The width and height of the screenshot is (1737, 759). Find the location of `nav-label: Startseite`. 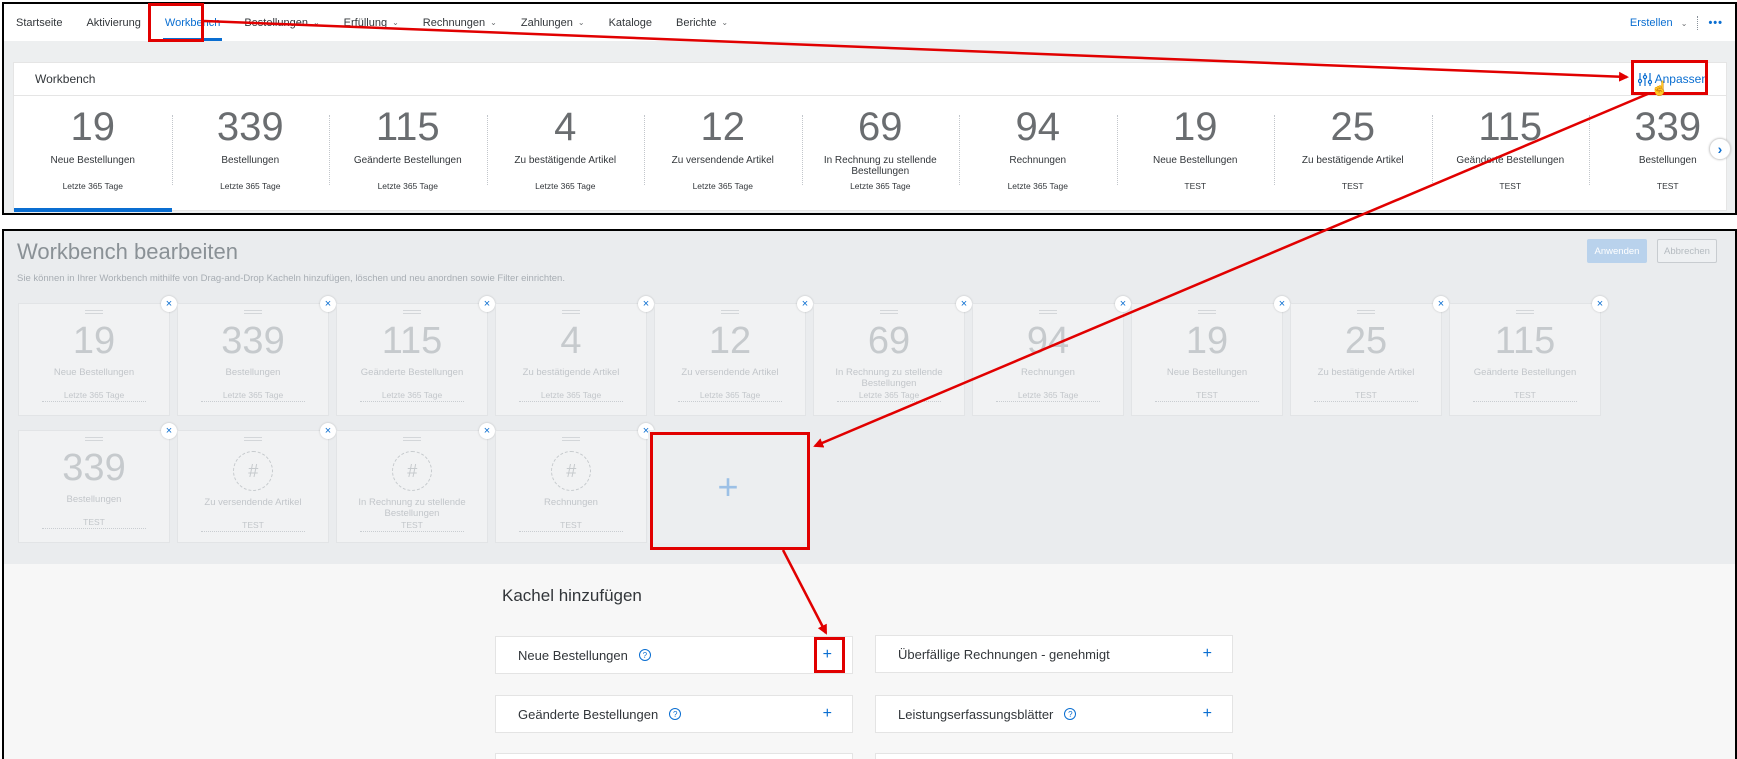

nav-label: Startseite is located at coordinates (39, 22).